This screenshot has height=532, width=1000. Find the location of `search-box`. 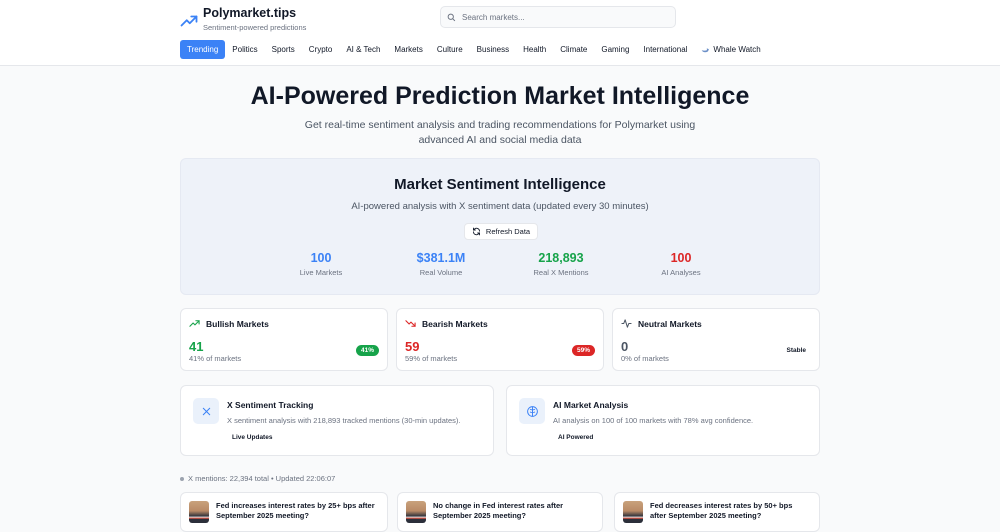

search-box is located at coordinates (558, 17).